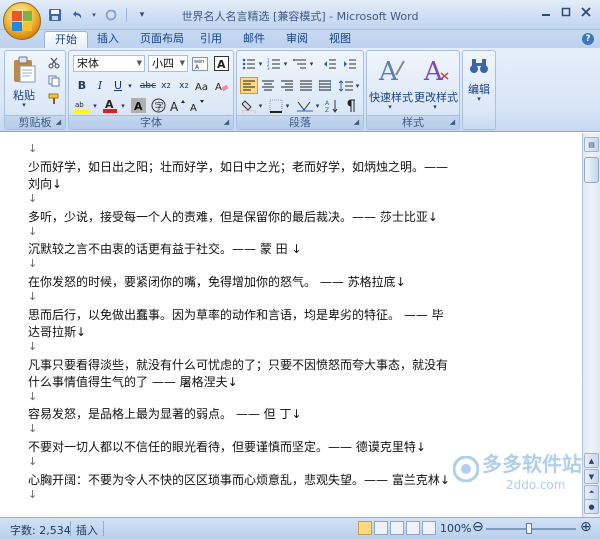  I want to click on multilevel-dropdown-icon: ▾, so click(311, 63).